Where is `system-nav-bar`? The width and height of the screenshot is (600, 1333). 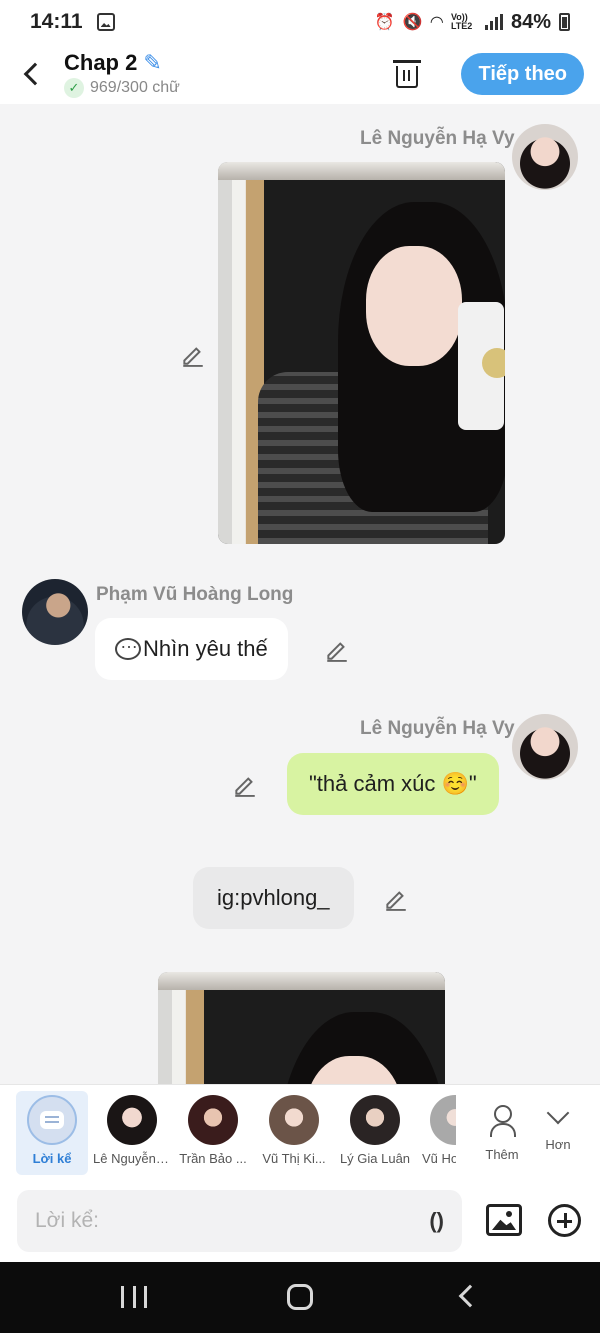
system-nav-bar is located at coordinates (300, 1297).